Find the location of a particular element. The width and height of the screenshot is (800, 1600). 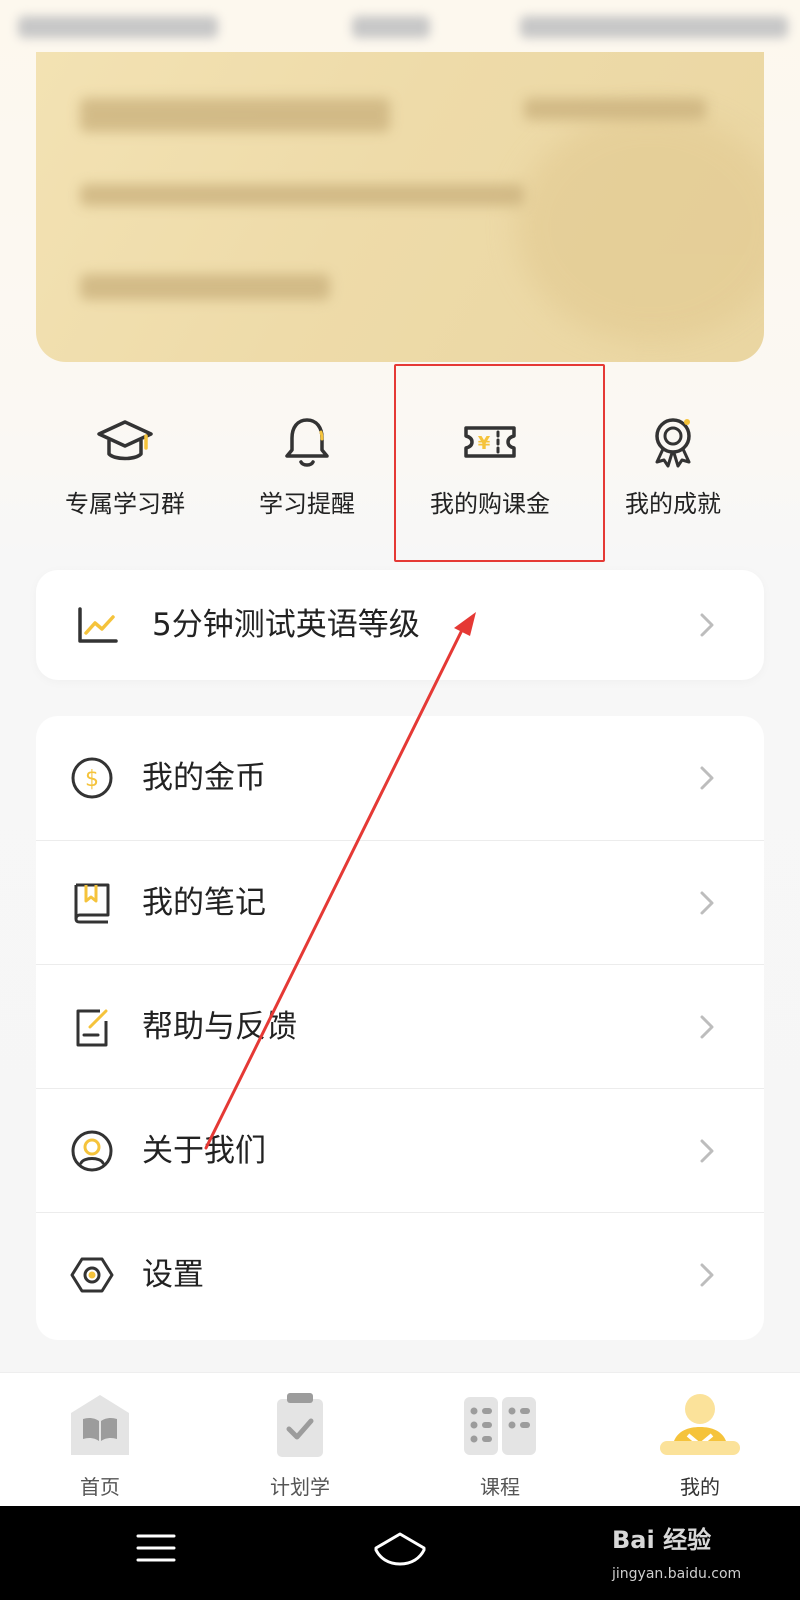

notebook-icon is located at coordinates (92, 903).